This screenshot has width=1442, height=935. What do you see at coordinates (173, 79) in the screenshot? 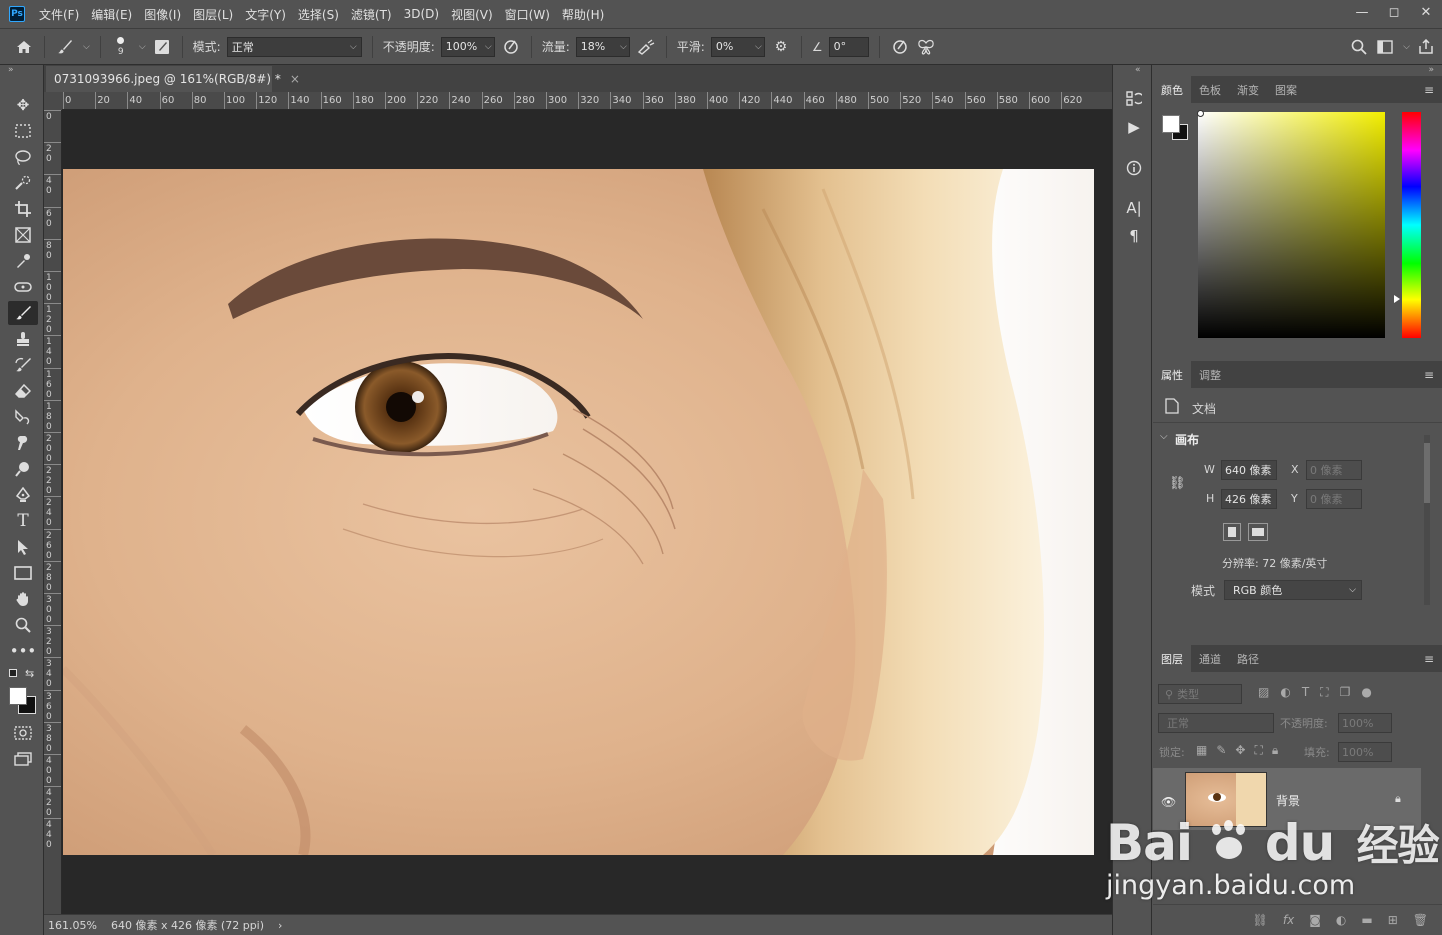
I see `document-tab: 0731093966.jpeg @ 161%(RGB/8#) * ×` at bounding box center [173, 79].